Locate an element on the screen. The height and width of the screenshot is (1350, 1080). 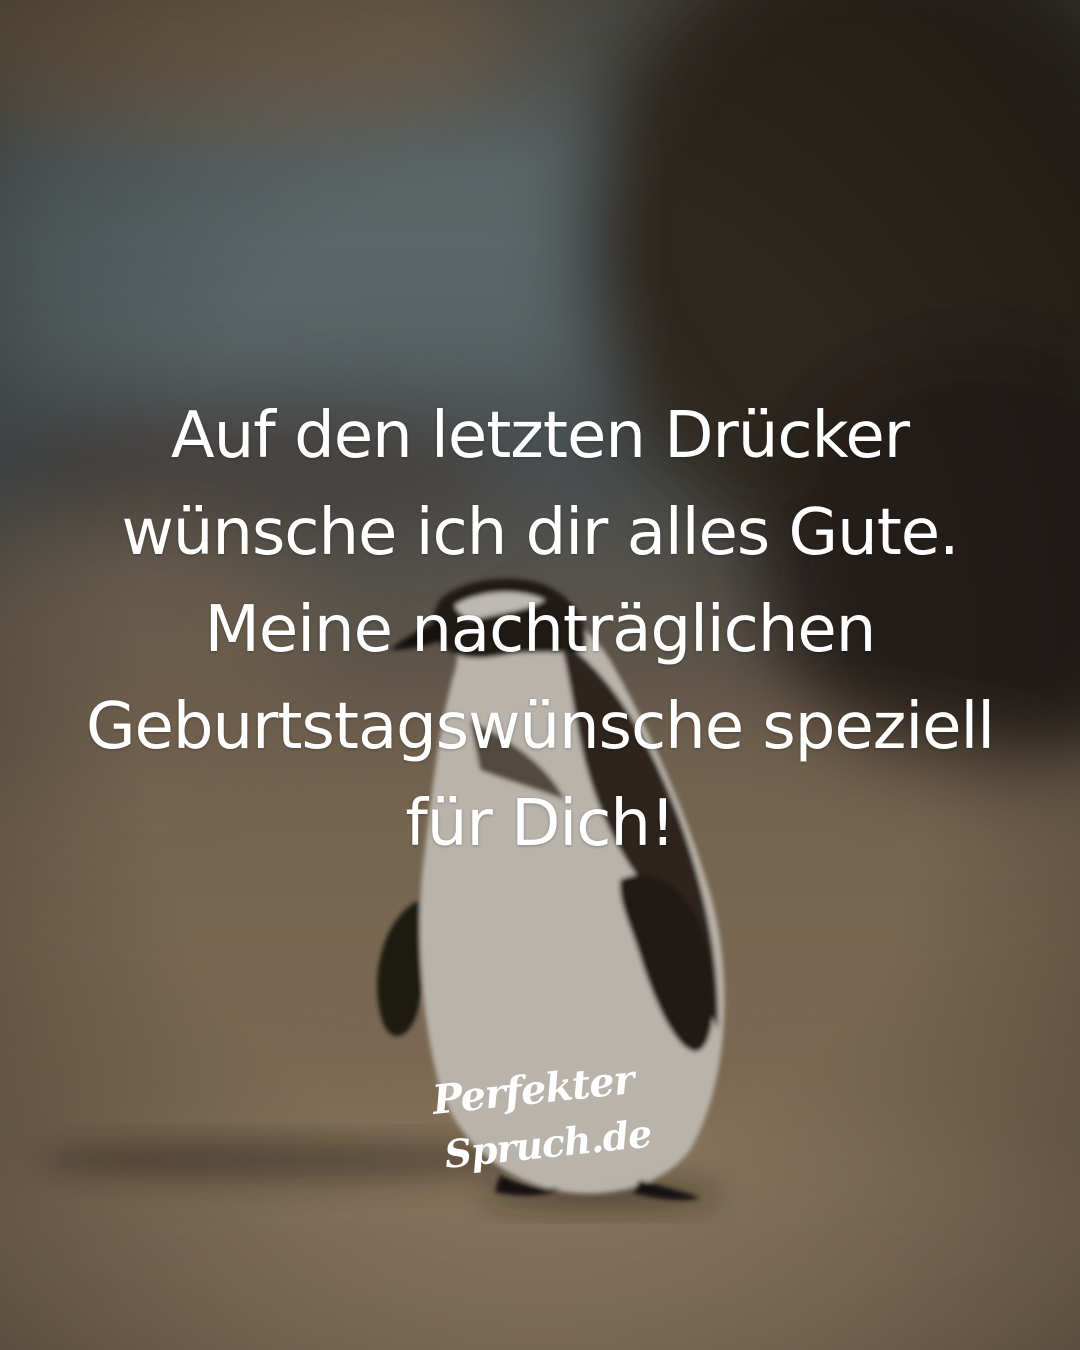
quote-line-3: Meine nachträglichen is located at coordinates (540, 630).